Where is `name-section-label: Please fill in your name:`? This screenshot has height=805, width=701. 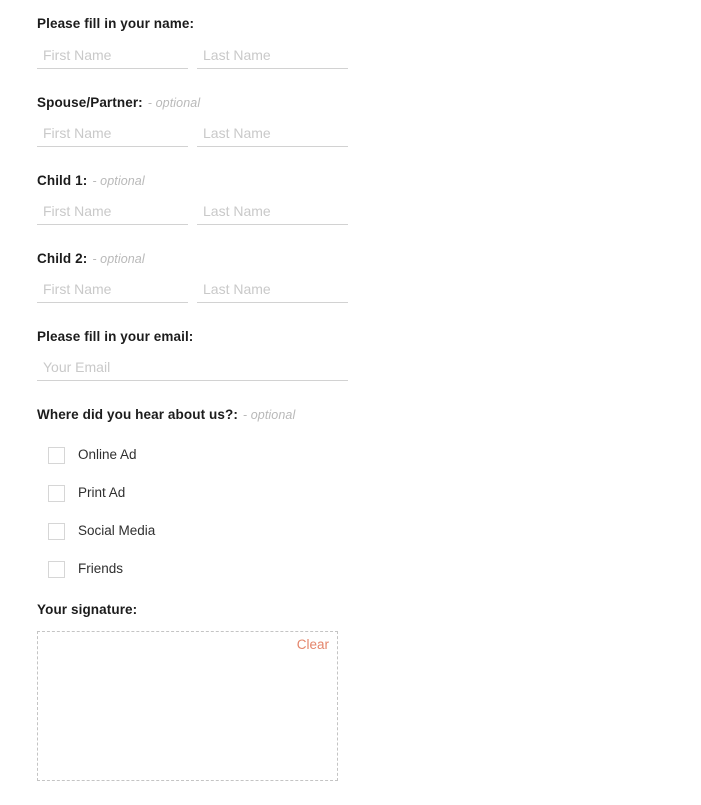
name-section-label: Please fill in your name: is located at coordinates (115, 24).